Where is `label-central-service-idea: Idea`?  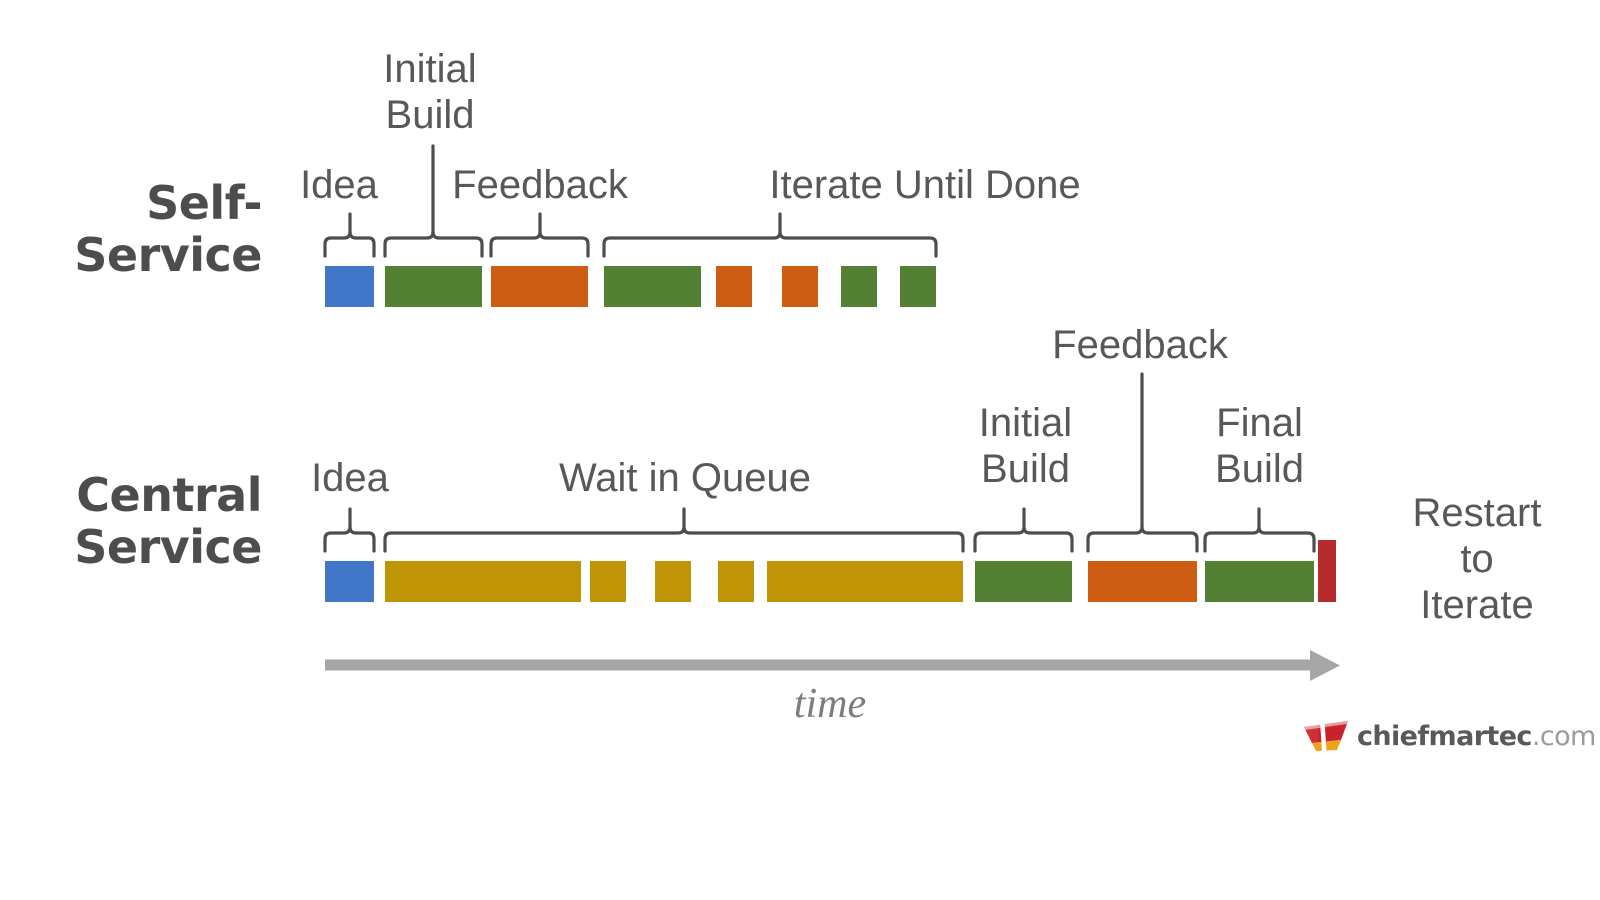 label-central-service-idea: Idea is located at coordinates (350, 478).